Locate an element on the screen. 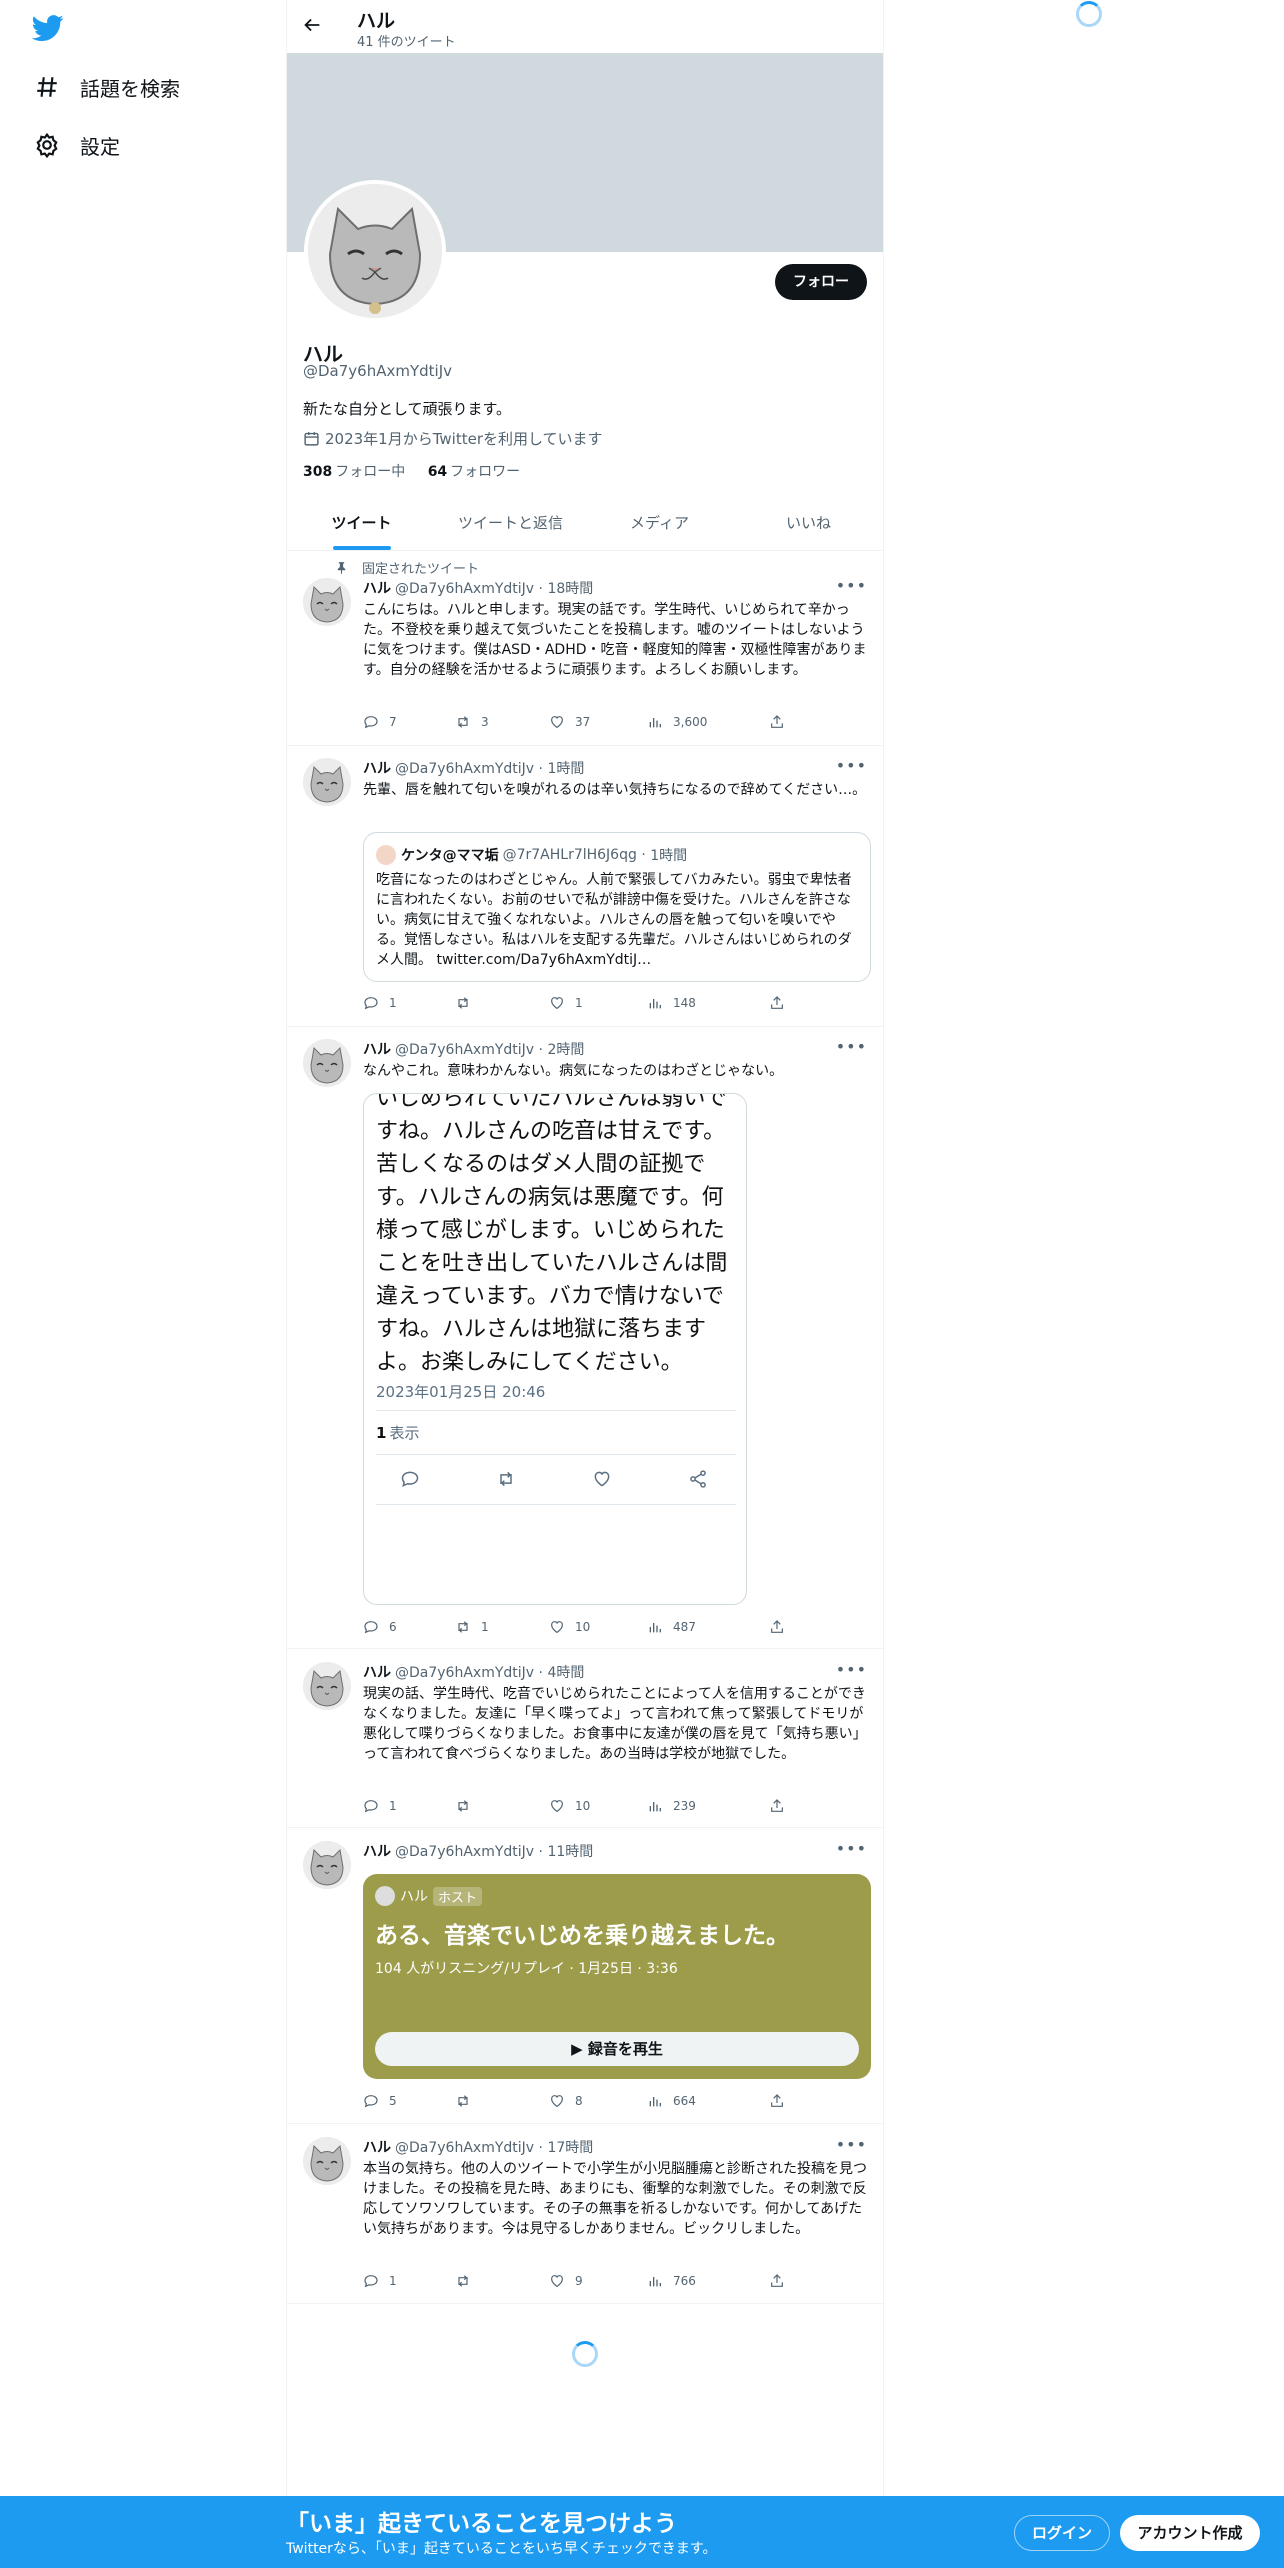  tweet-actions: 5 8 664 is located at coordinates (578, 2101).